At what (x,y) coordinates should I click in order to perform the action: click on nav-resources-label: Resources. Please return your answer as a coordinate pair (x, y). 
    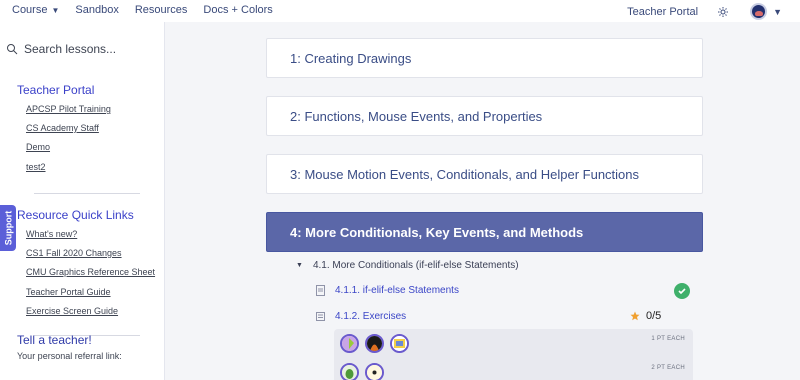
    Looking at the image, I should click on (161, 10).